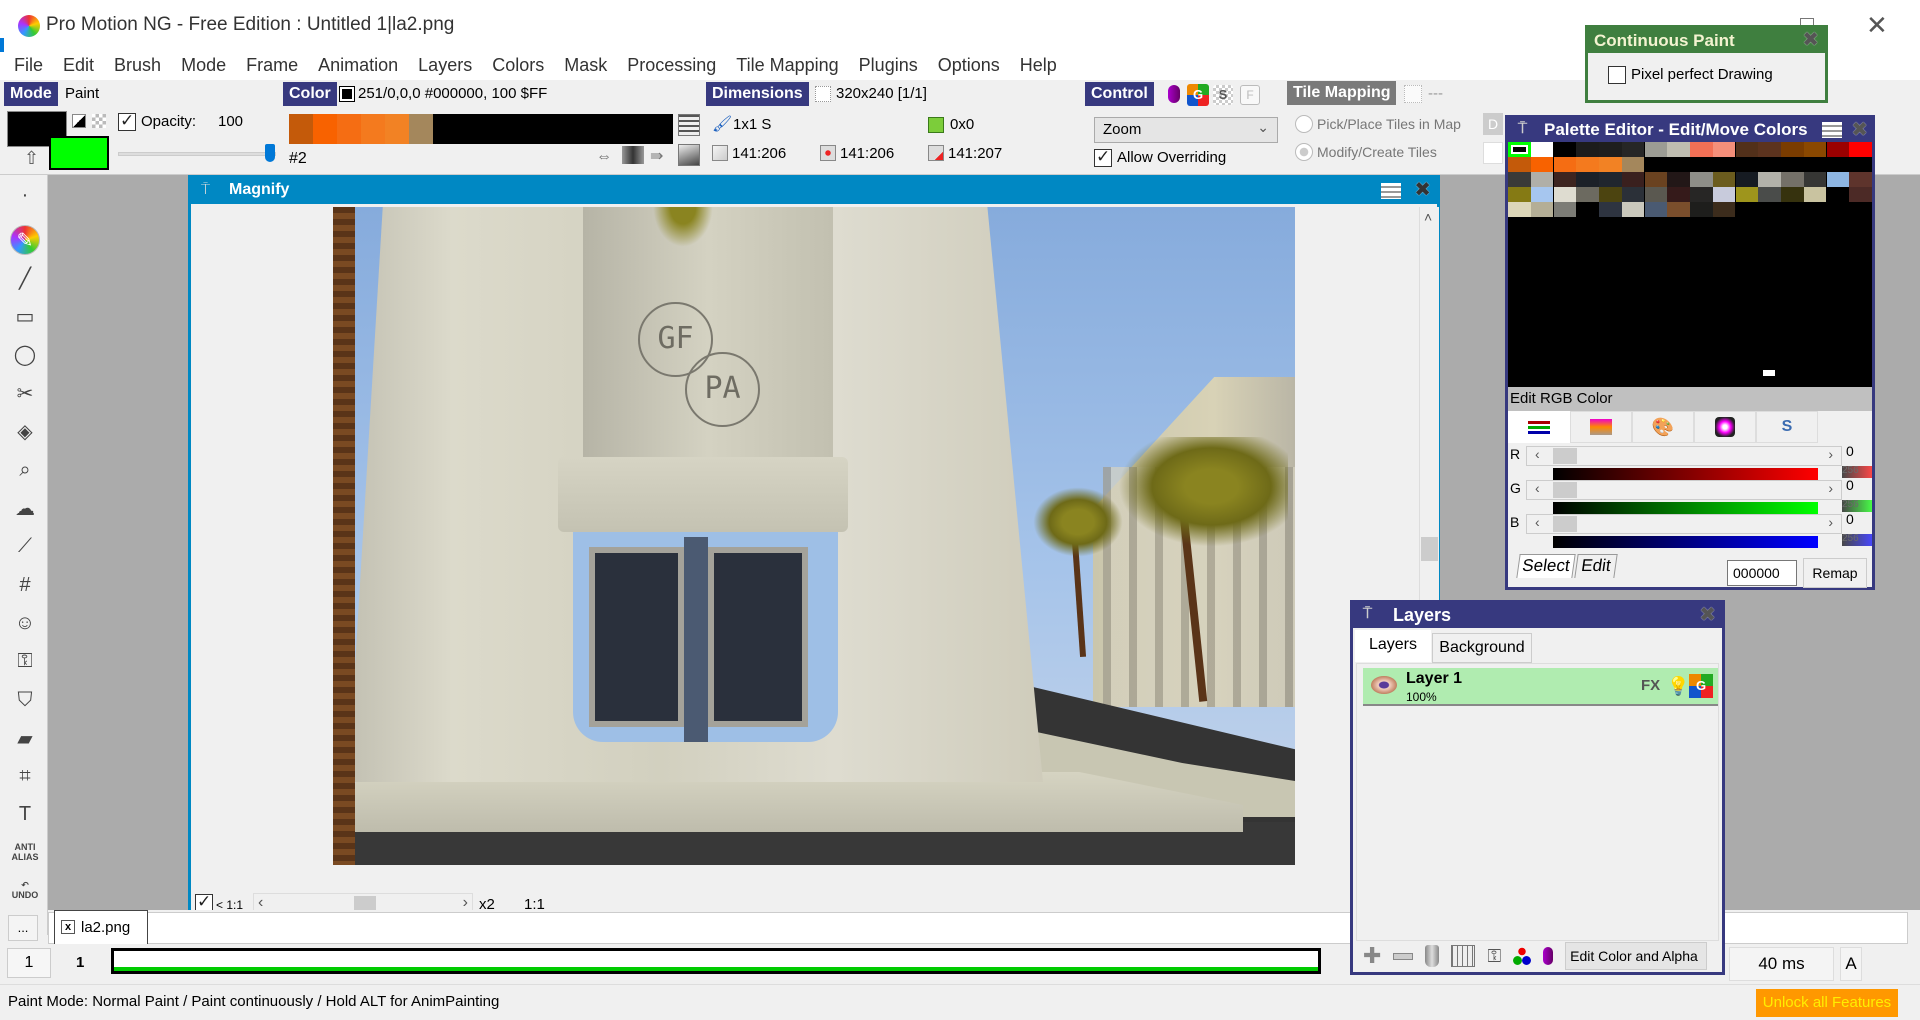 The height and width of the screenshot is (1020, 1920). Describe the element at coordinates (787, 66) in the screenshot. I see `menu-tile-mapping: Tile Mapping` at that location.